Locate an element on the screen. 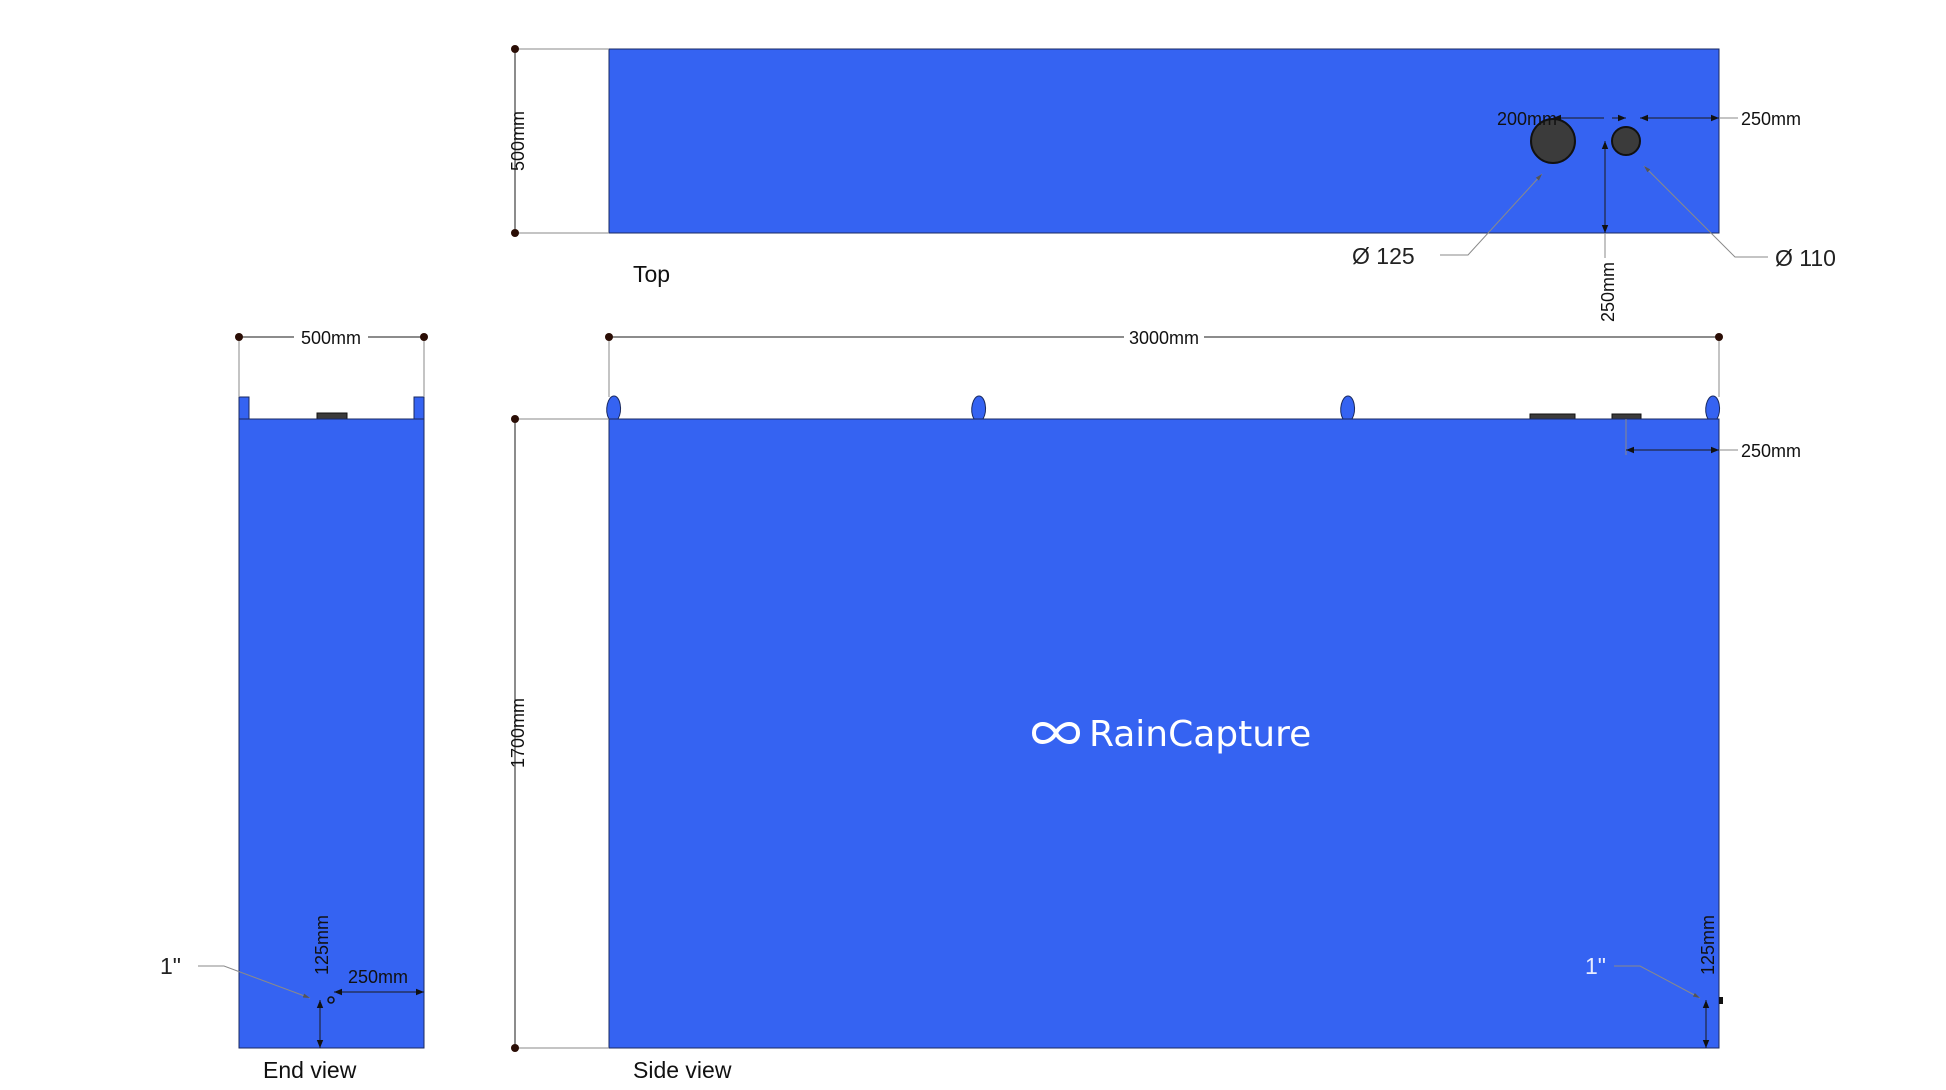 This screenshot has width=1946, height=1090. top-hole-spacing-label: 200mm is located at coordinates (1527, 119).